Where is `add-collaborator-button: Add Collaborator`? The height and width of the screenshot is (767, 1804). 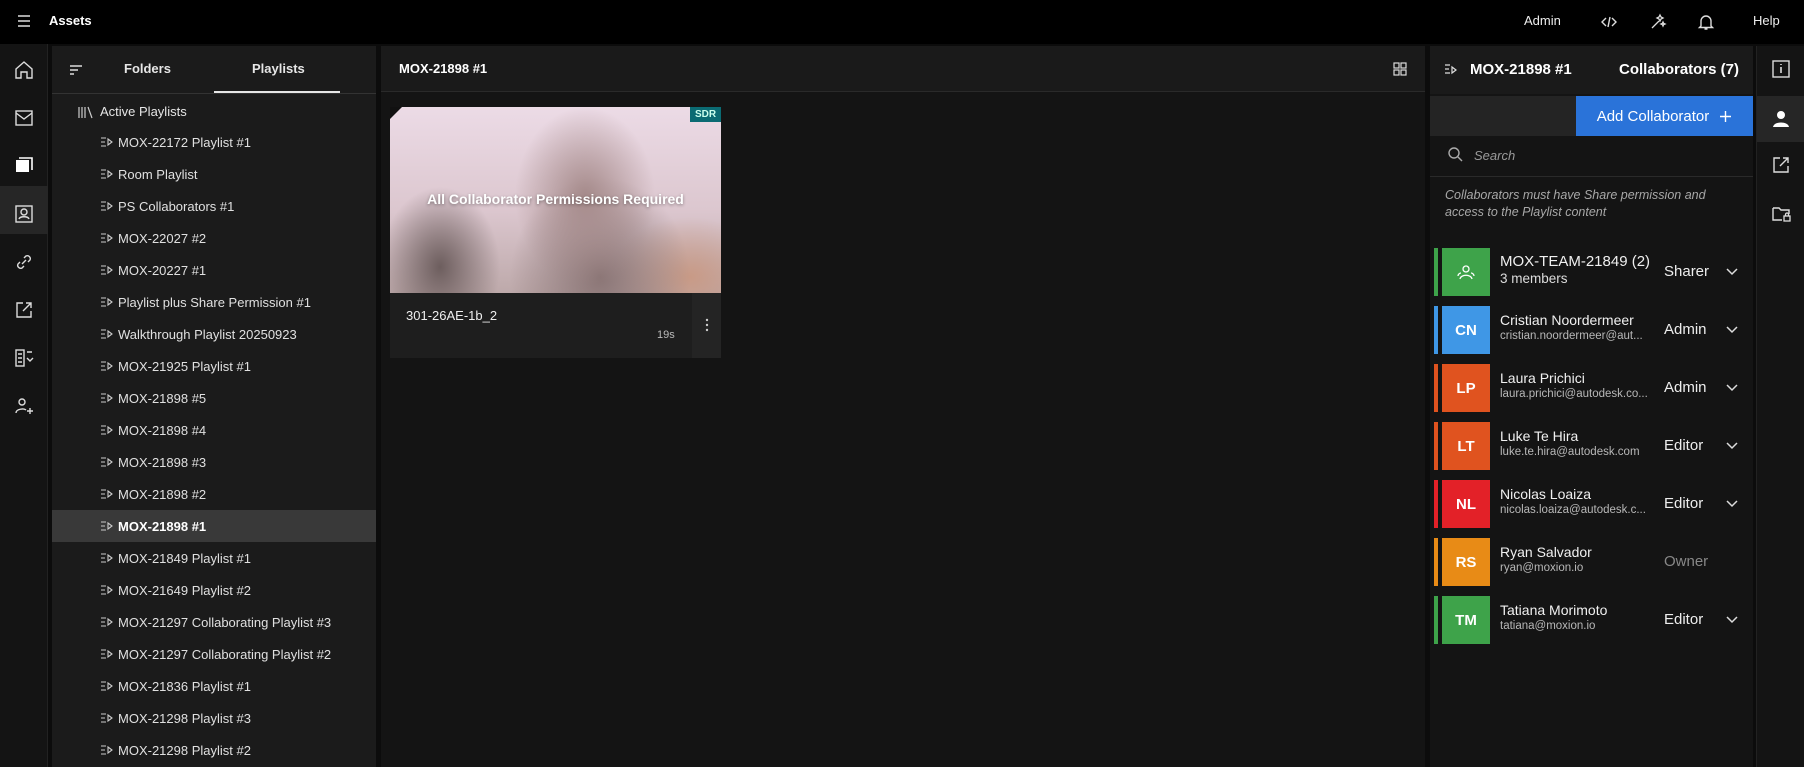
add-collaborator-button: Add Collaborator is located at coordinates (1664, 116).